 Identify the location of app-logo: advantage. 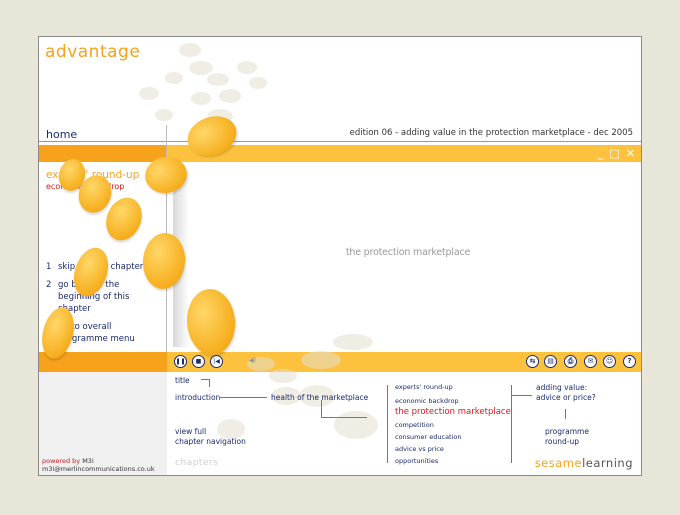
(93, 52).